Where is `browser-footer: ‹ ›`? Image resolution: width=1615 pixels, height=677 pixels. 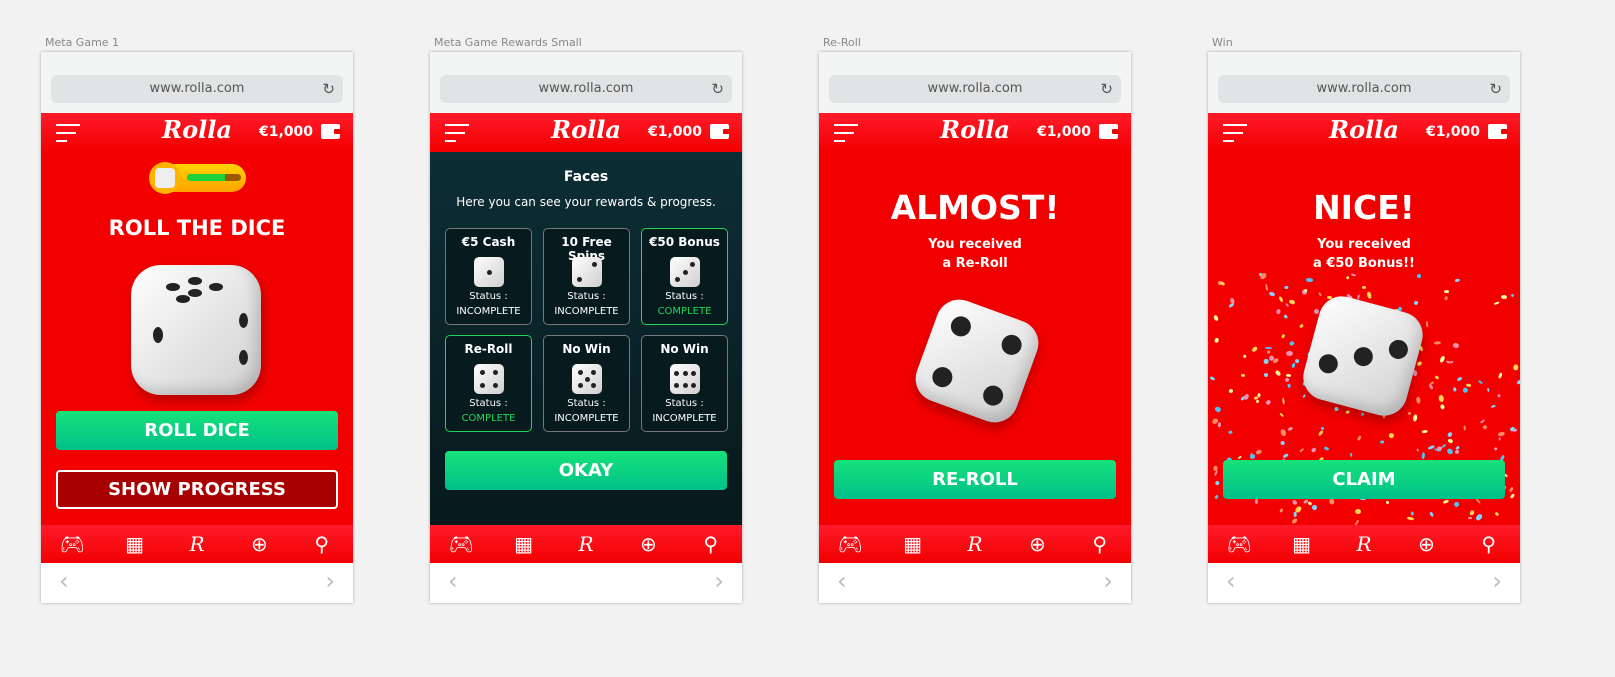
browser-footer: ‹ › is located at coordinates (975, 583).